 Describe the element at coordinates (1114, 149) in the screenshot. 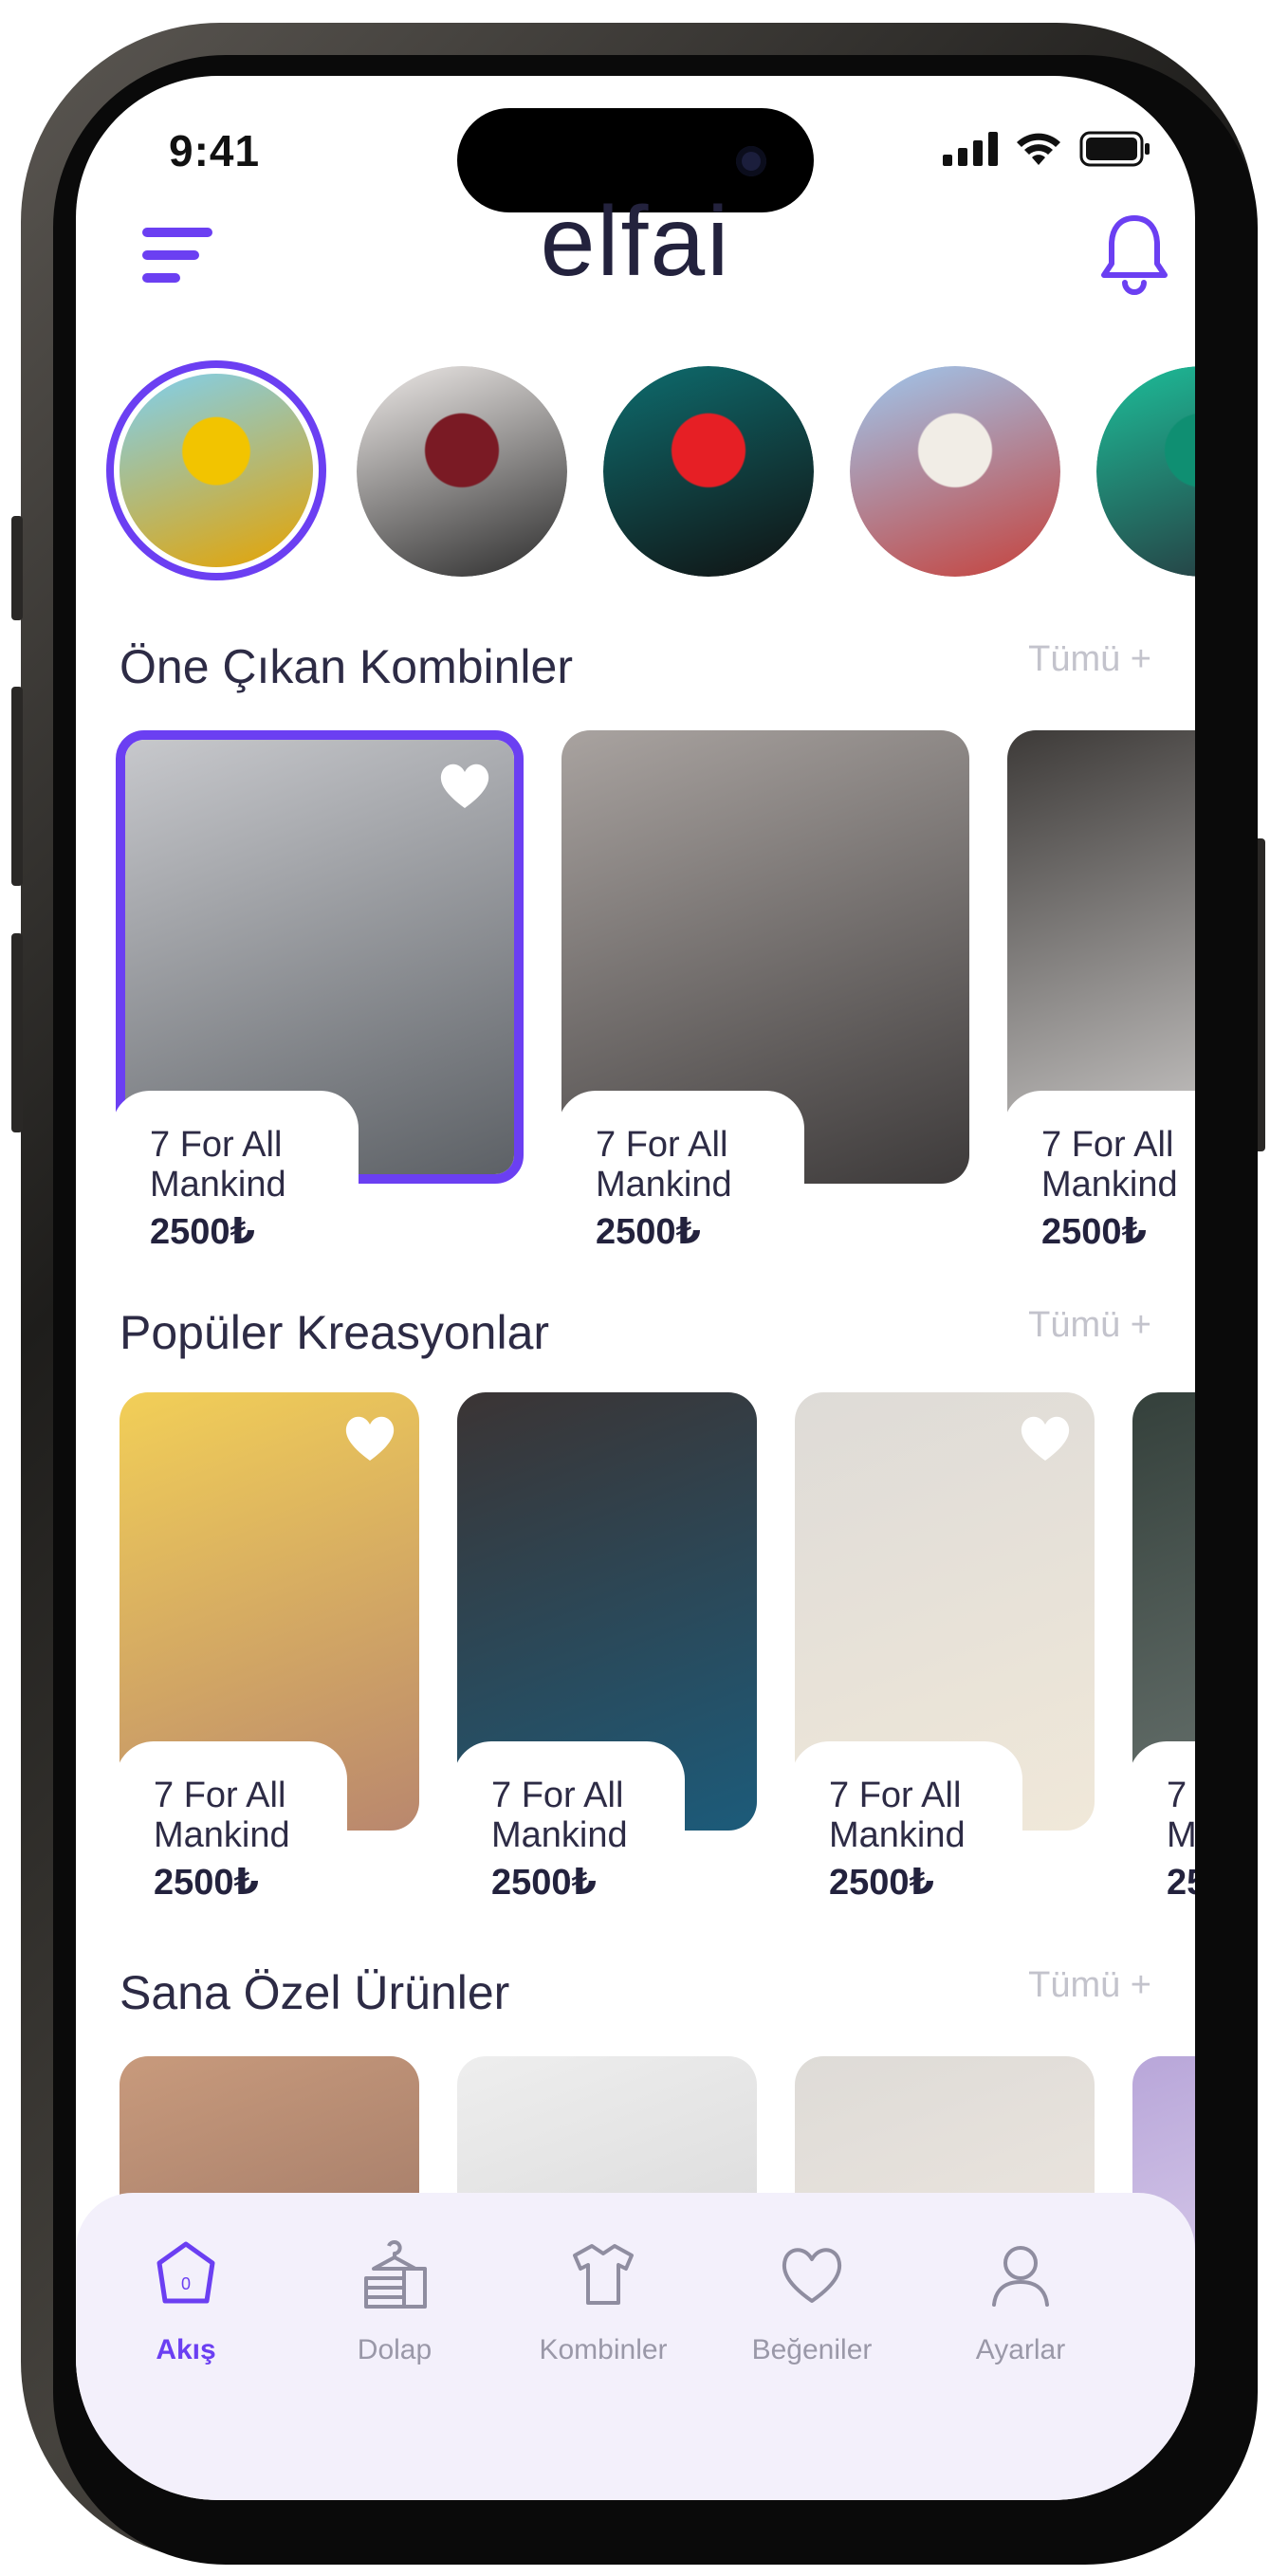

I see `battery-icon` at that location.